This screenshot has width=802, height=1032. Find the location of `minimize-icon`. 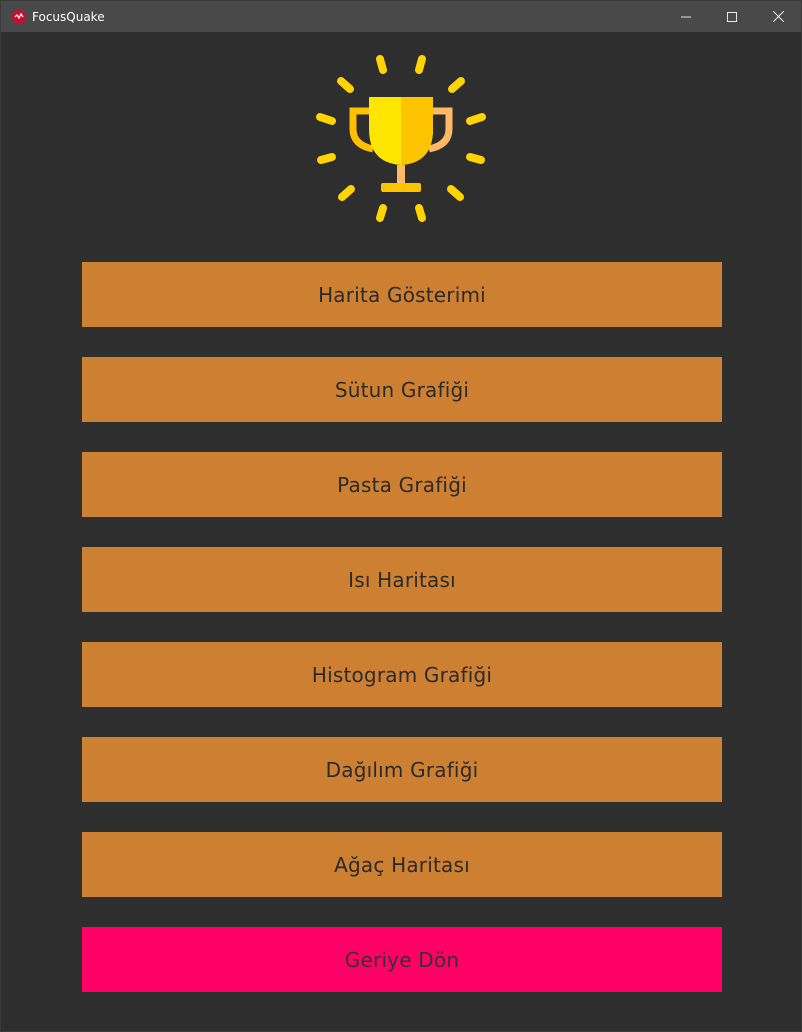

minimize-icon is located at coordinates (686, 16).